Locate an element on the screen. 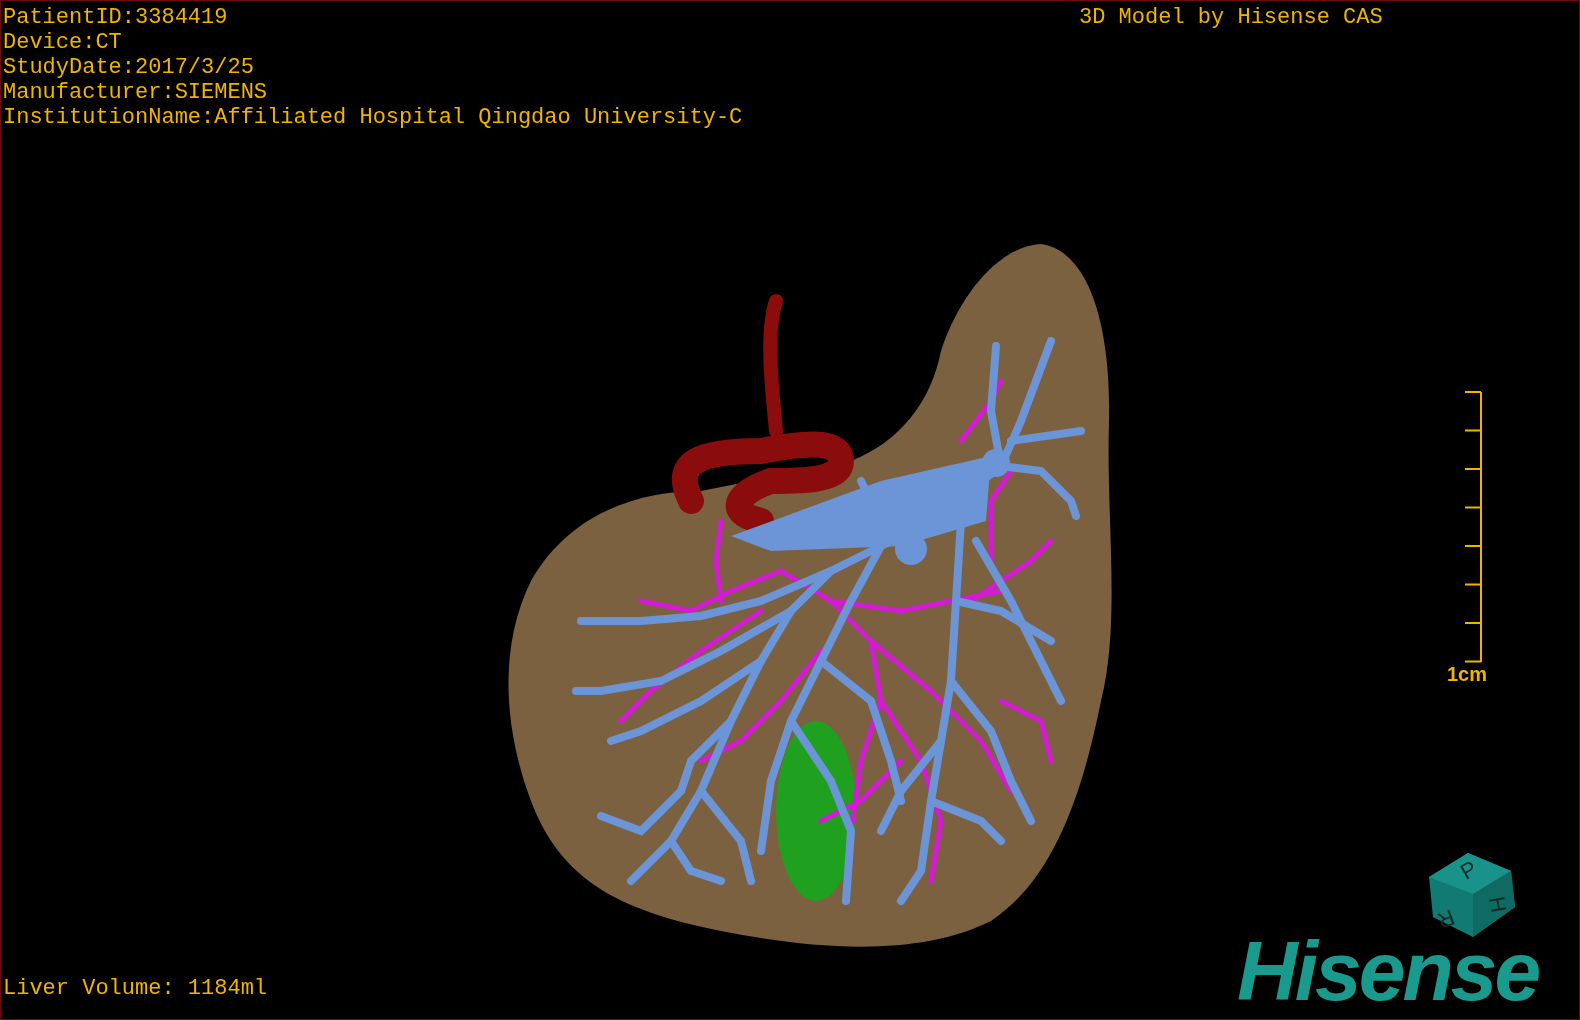 The width and height of the screenshot is (1580, 1020). patient-info-text: PatientID:3384419 is located at coordinates (116, 17).